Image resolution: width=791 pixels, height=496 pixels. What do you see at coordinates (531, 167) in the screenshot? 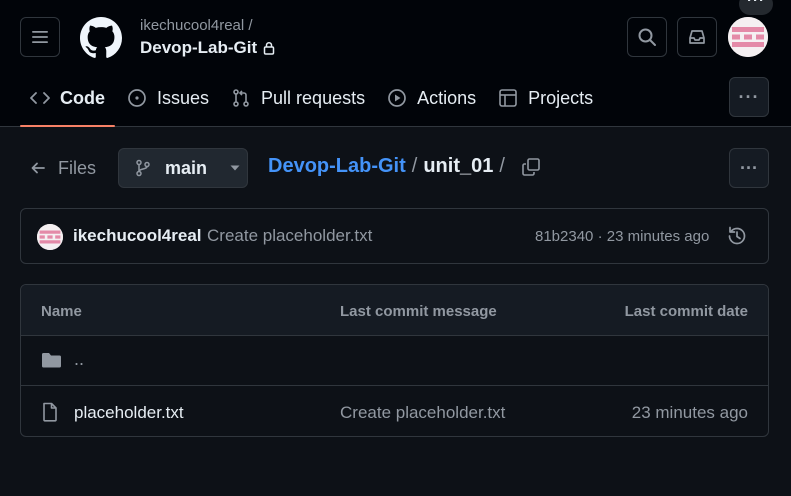
I see `copy-path-icon` at bounding box center [531, 167].